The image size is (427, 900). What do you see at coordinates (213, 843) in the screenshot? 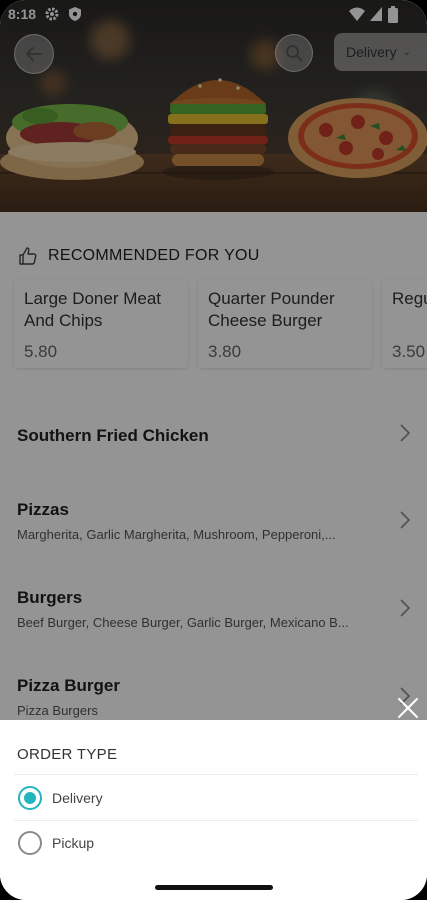
I see `pickup-option: Pickup` at bounding box center [213, 843].